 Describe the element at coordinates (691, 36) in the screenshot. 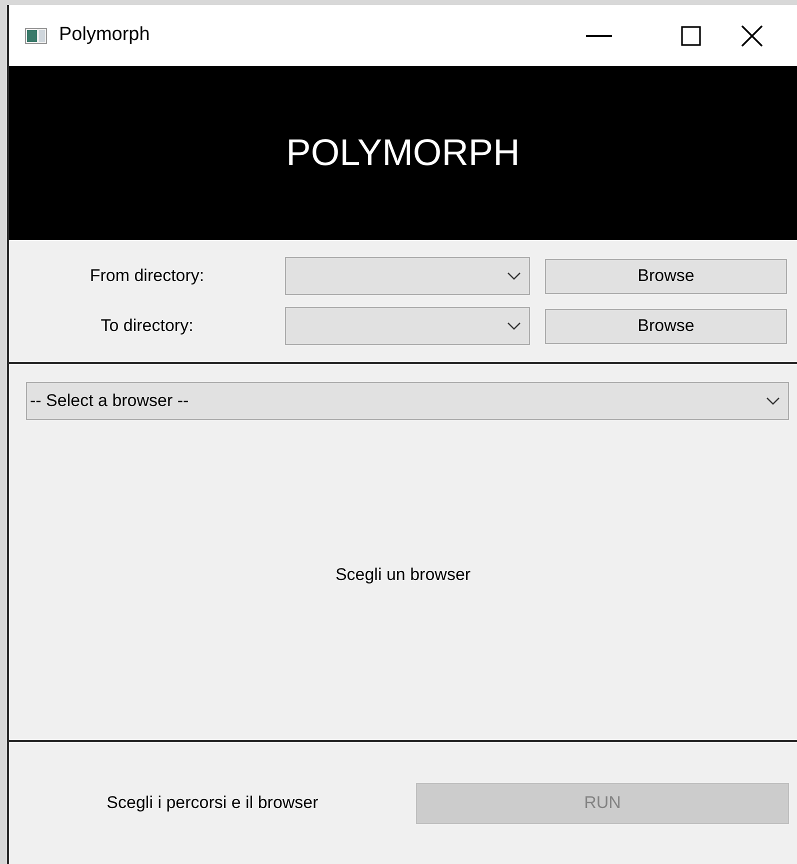

I see `maximize-icon` at that location.